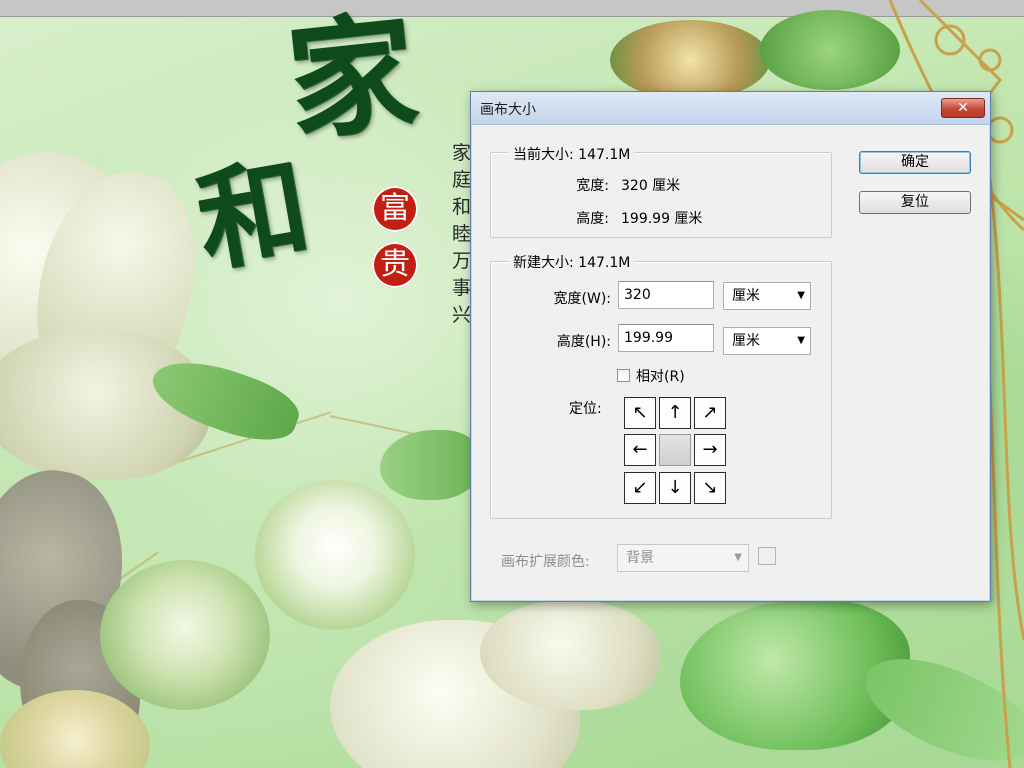  What do you see at coordinates (583, 342) in the screenshot?
I see `new-height-label: 高度(H):` at bounding box center [583, 342].